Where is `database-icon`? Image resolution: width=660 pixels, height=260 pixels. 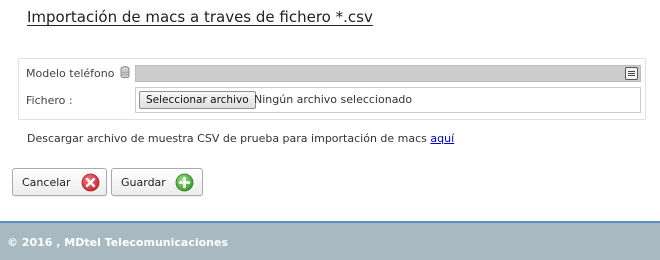 database-icon is located at coordinates (125, 72).